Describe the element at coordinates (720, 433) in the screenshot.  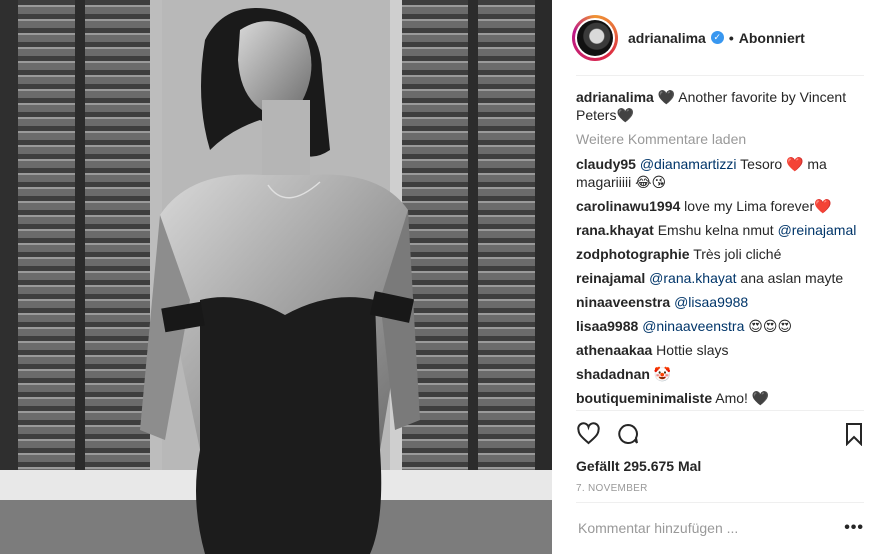
I see `action-bar` at that location.